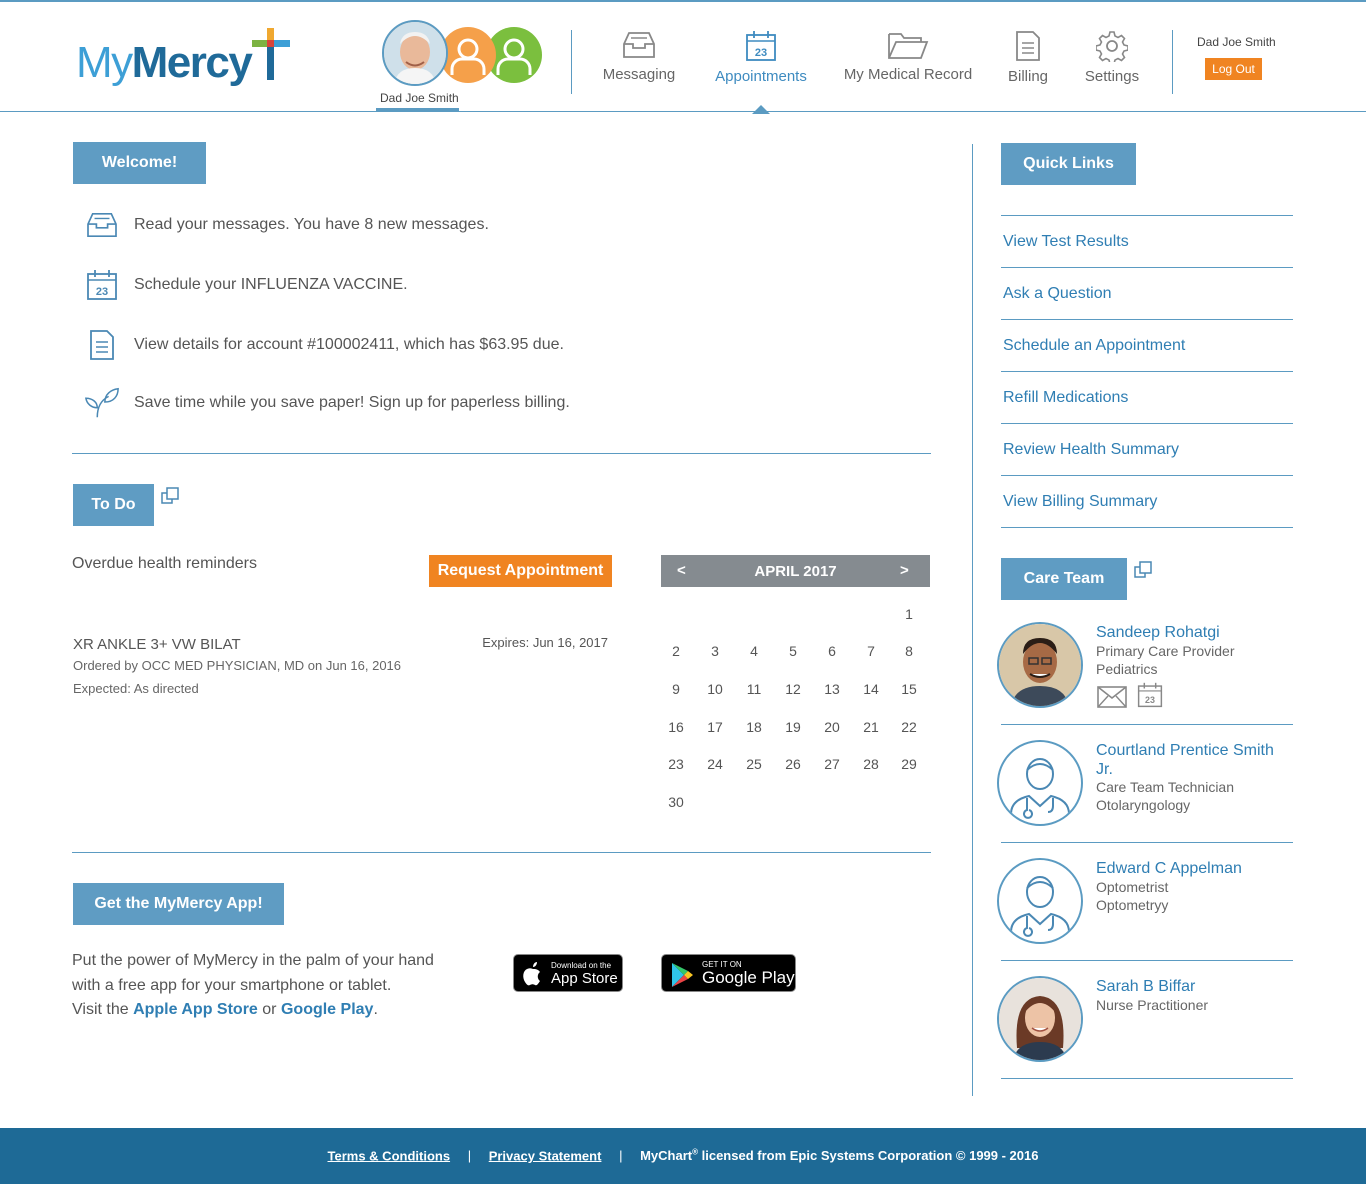  I want to click on avatar-dad-joe-smith, so click(415, 53).